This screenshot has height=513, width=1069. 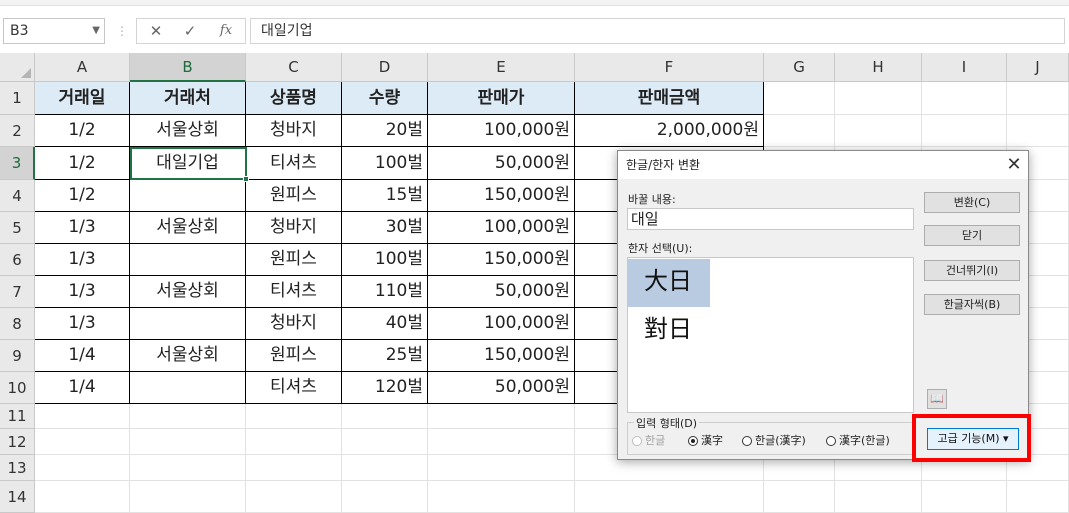 I want to click on enter-icon: ✓, so click(x=190, y=31).